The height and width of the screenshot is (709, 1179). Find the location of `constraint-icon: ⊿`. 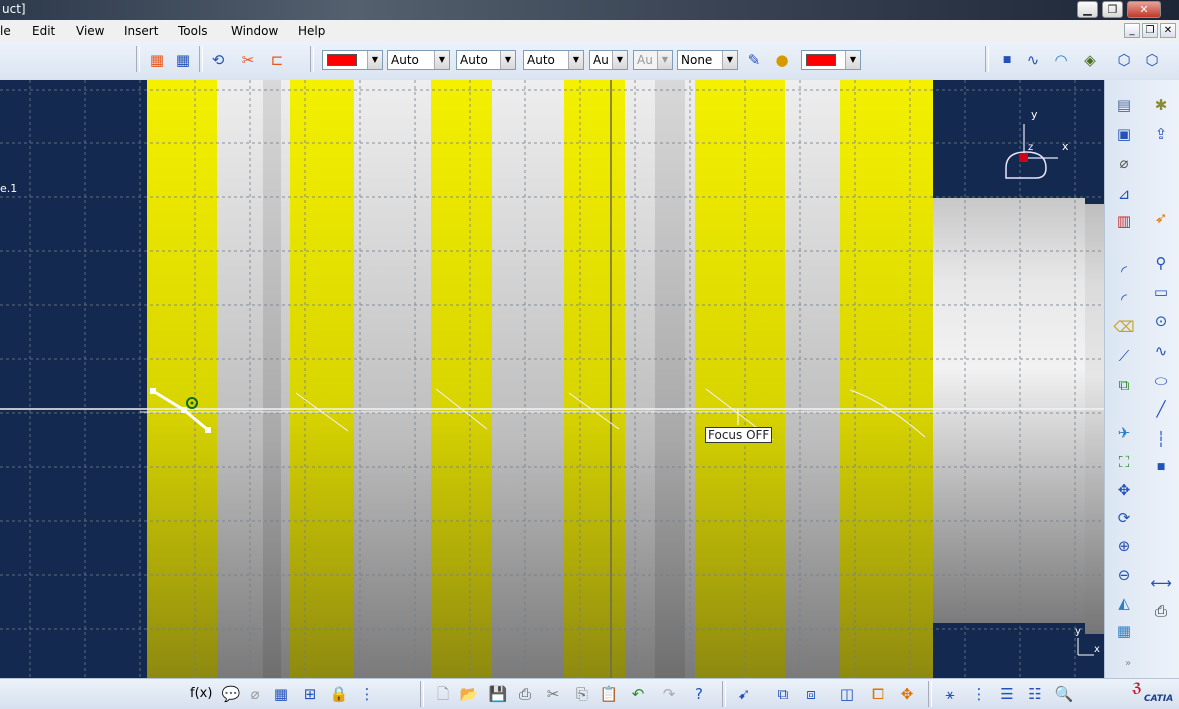

constraint-icon: ⊿ is located at coordinates (1124, 194).